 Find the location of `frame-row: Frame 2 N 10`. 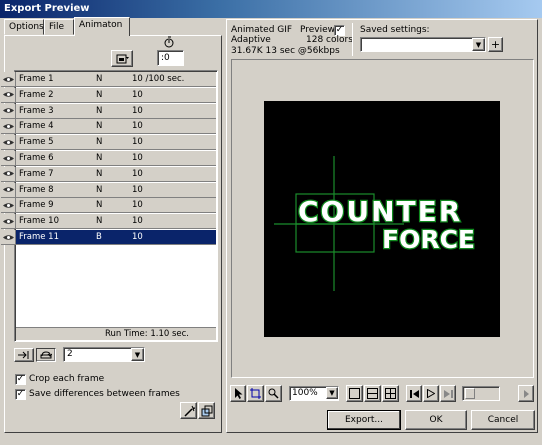

frame-row: Frame 2 N 10 is located at coordinates (108, 95).